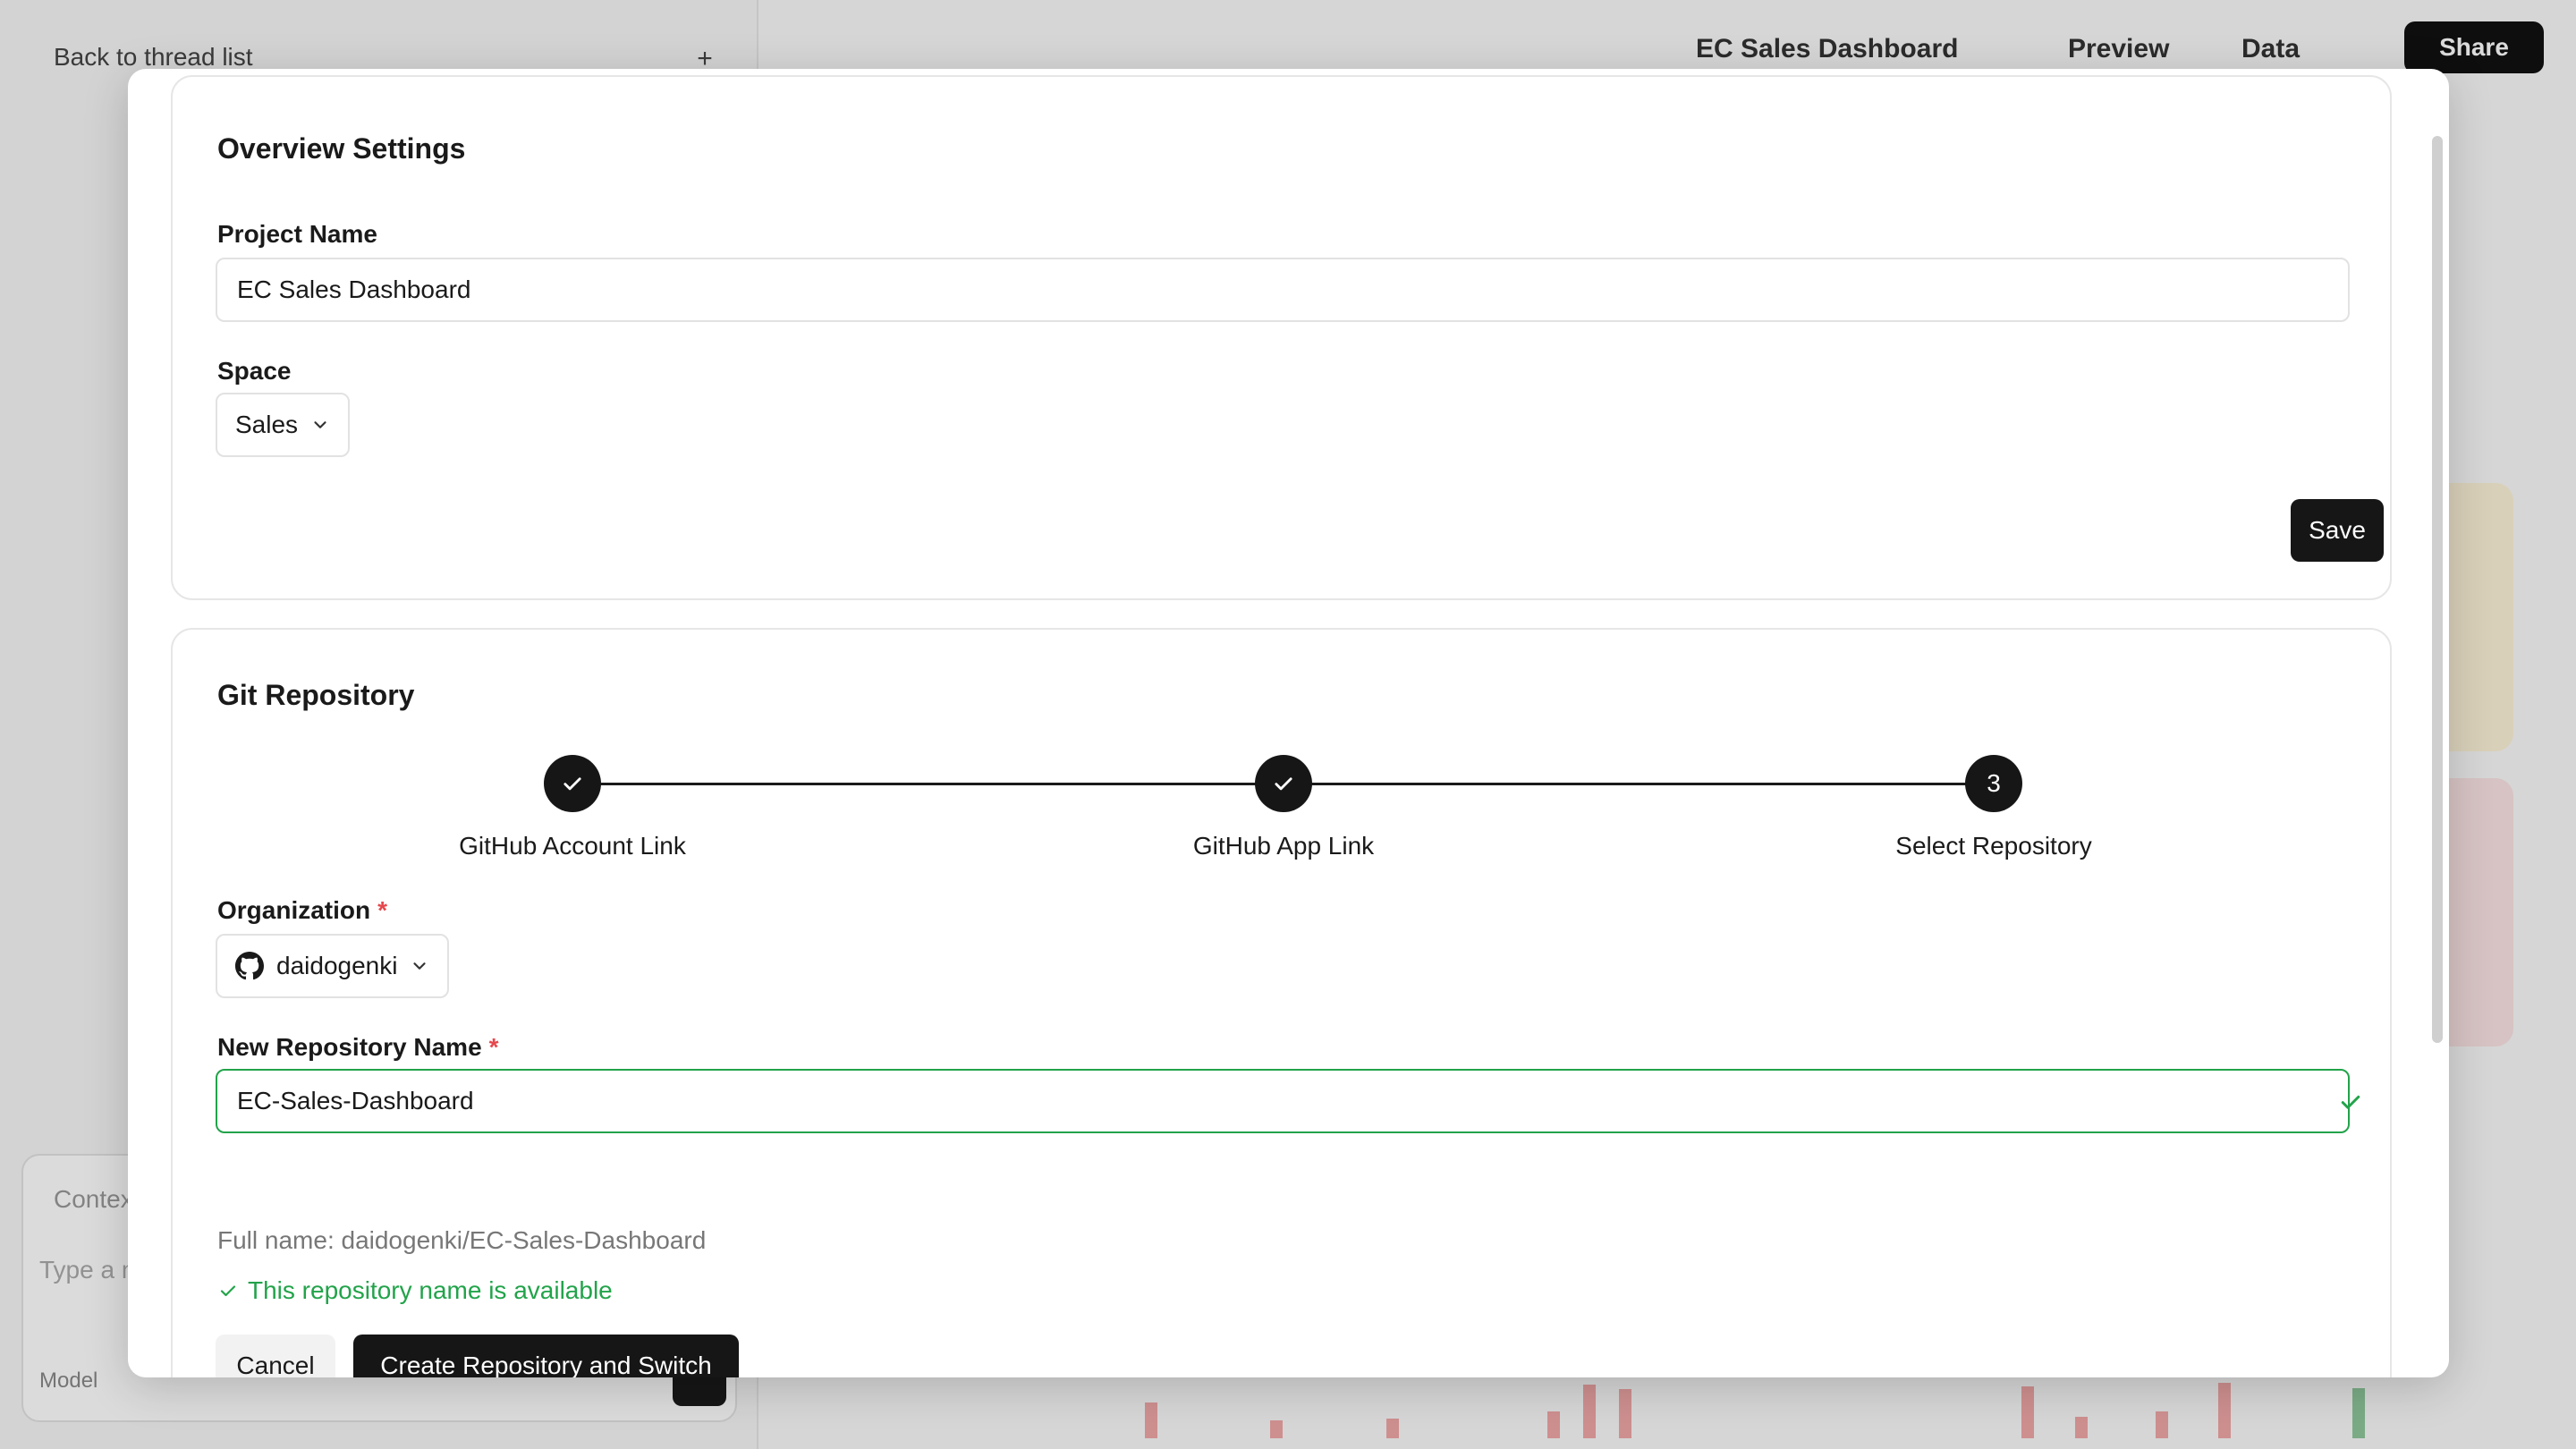  Describe the element at coordinates (546, 1356) in the screenshot. I see `create-repository-button: Create Repository and Switch` at that location.